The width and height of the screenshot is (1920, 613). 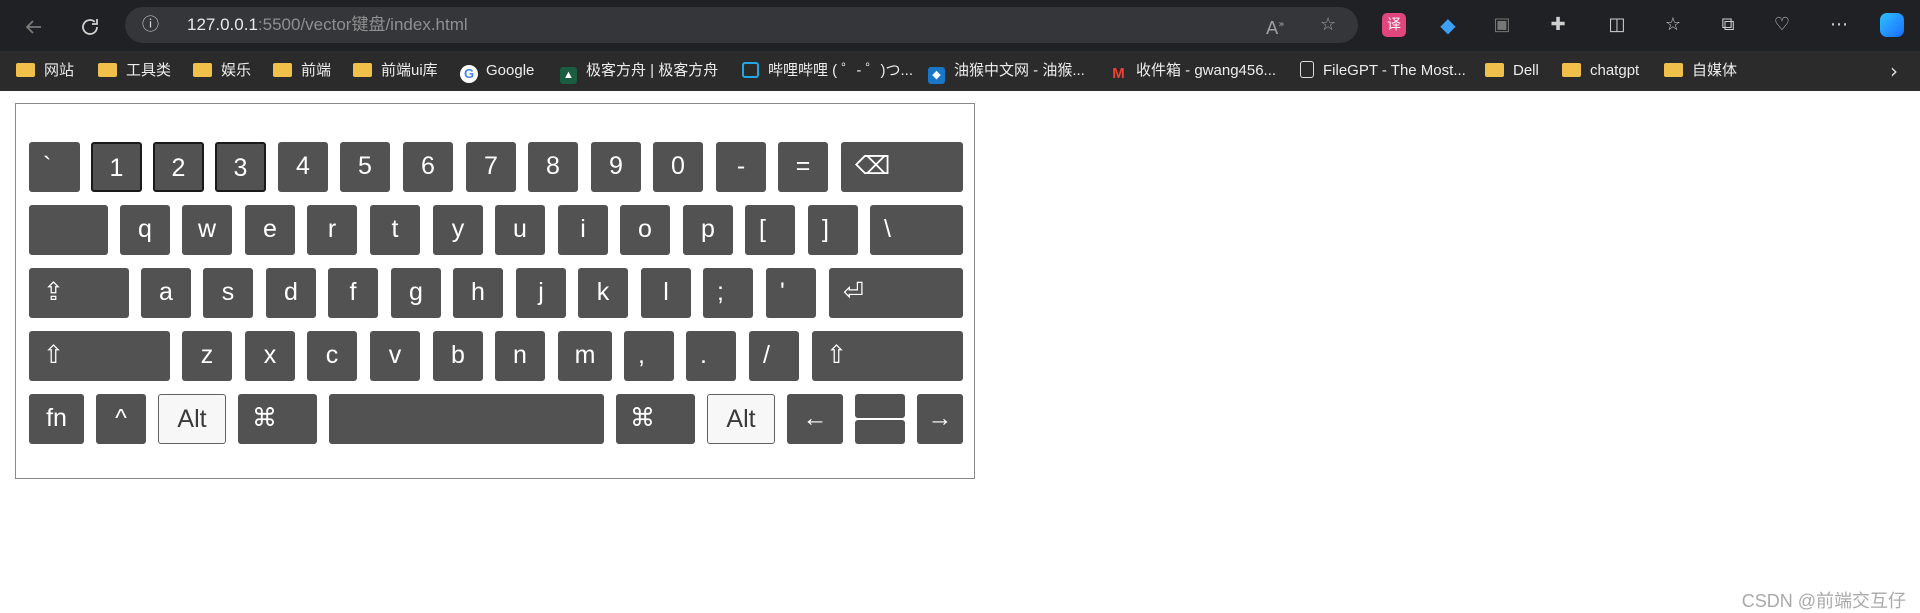 What do you see at coordinates (887, 356) in the screenshot?
I see `key-right-shift: ⇧` at bounding box center [887, 356].